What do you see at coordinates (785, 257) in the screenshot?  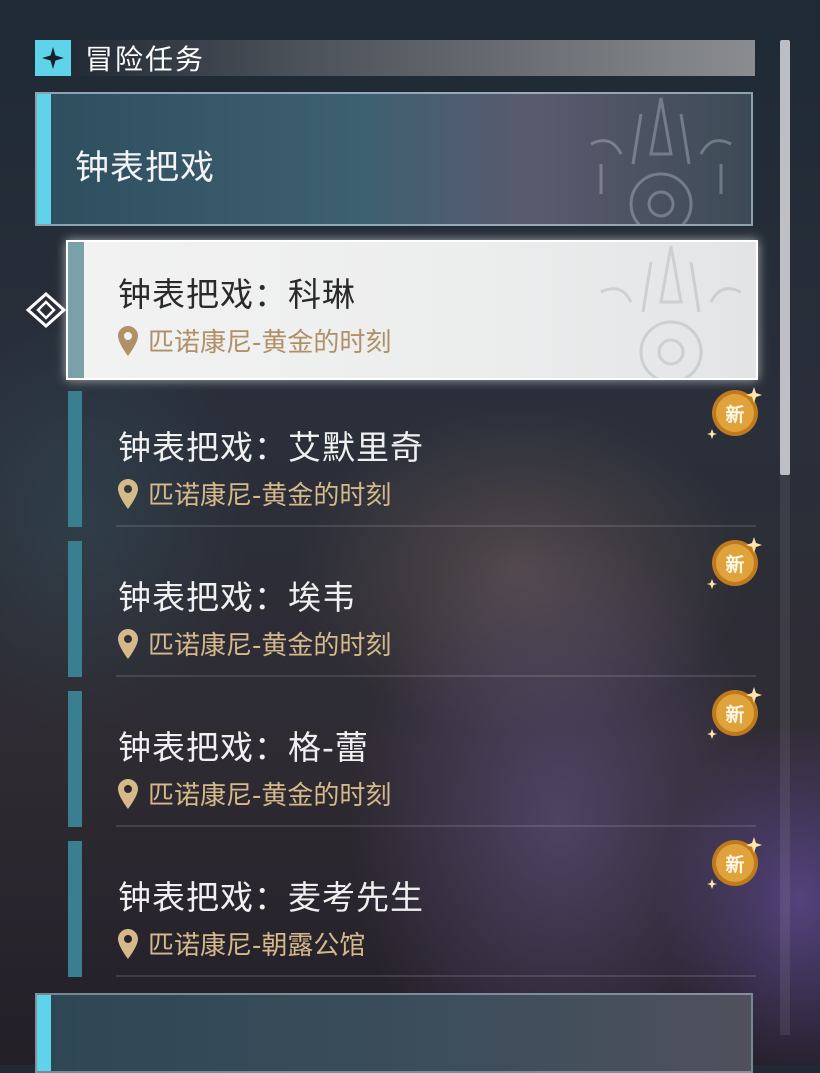 I see `scrollbar-thumb` at bounding box center [785, 257].